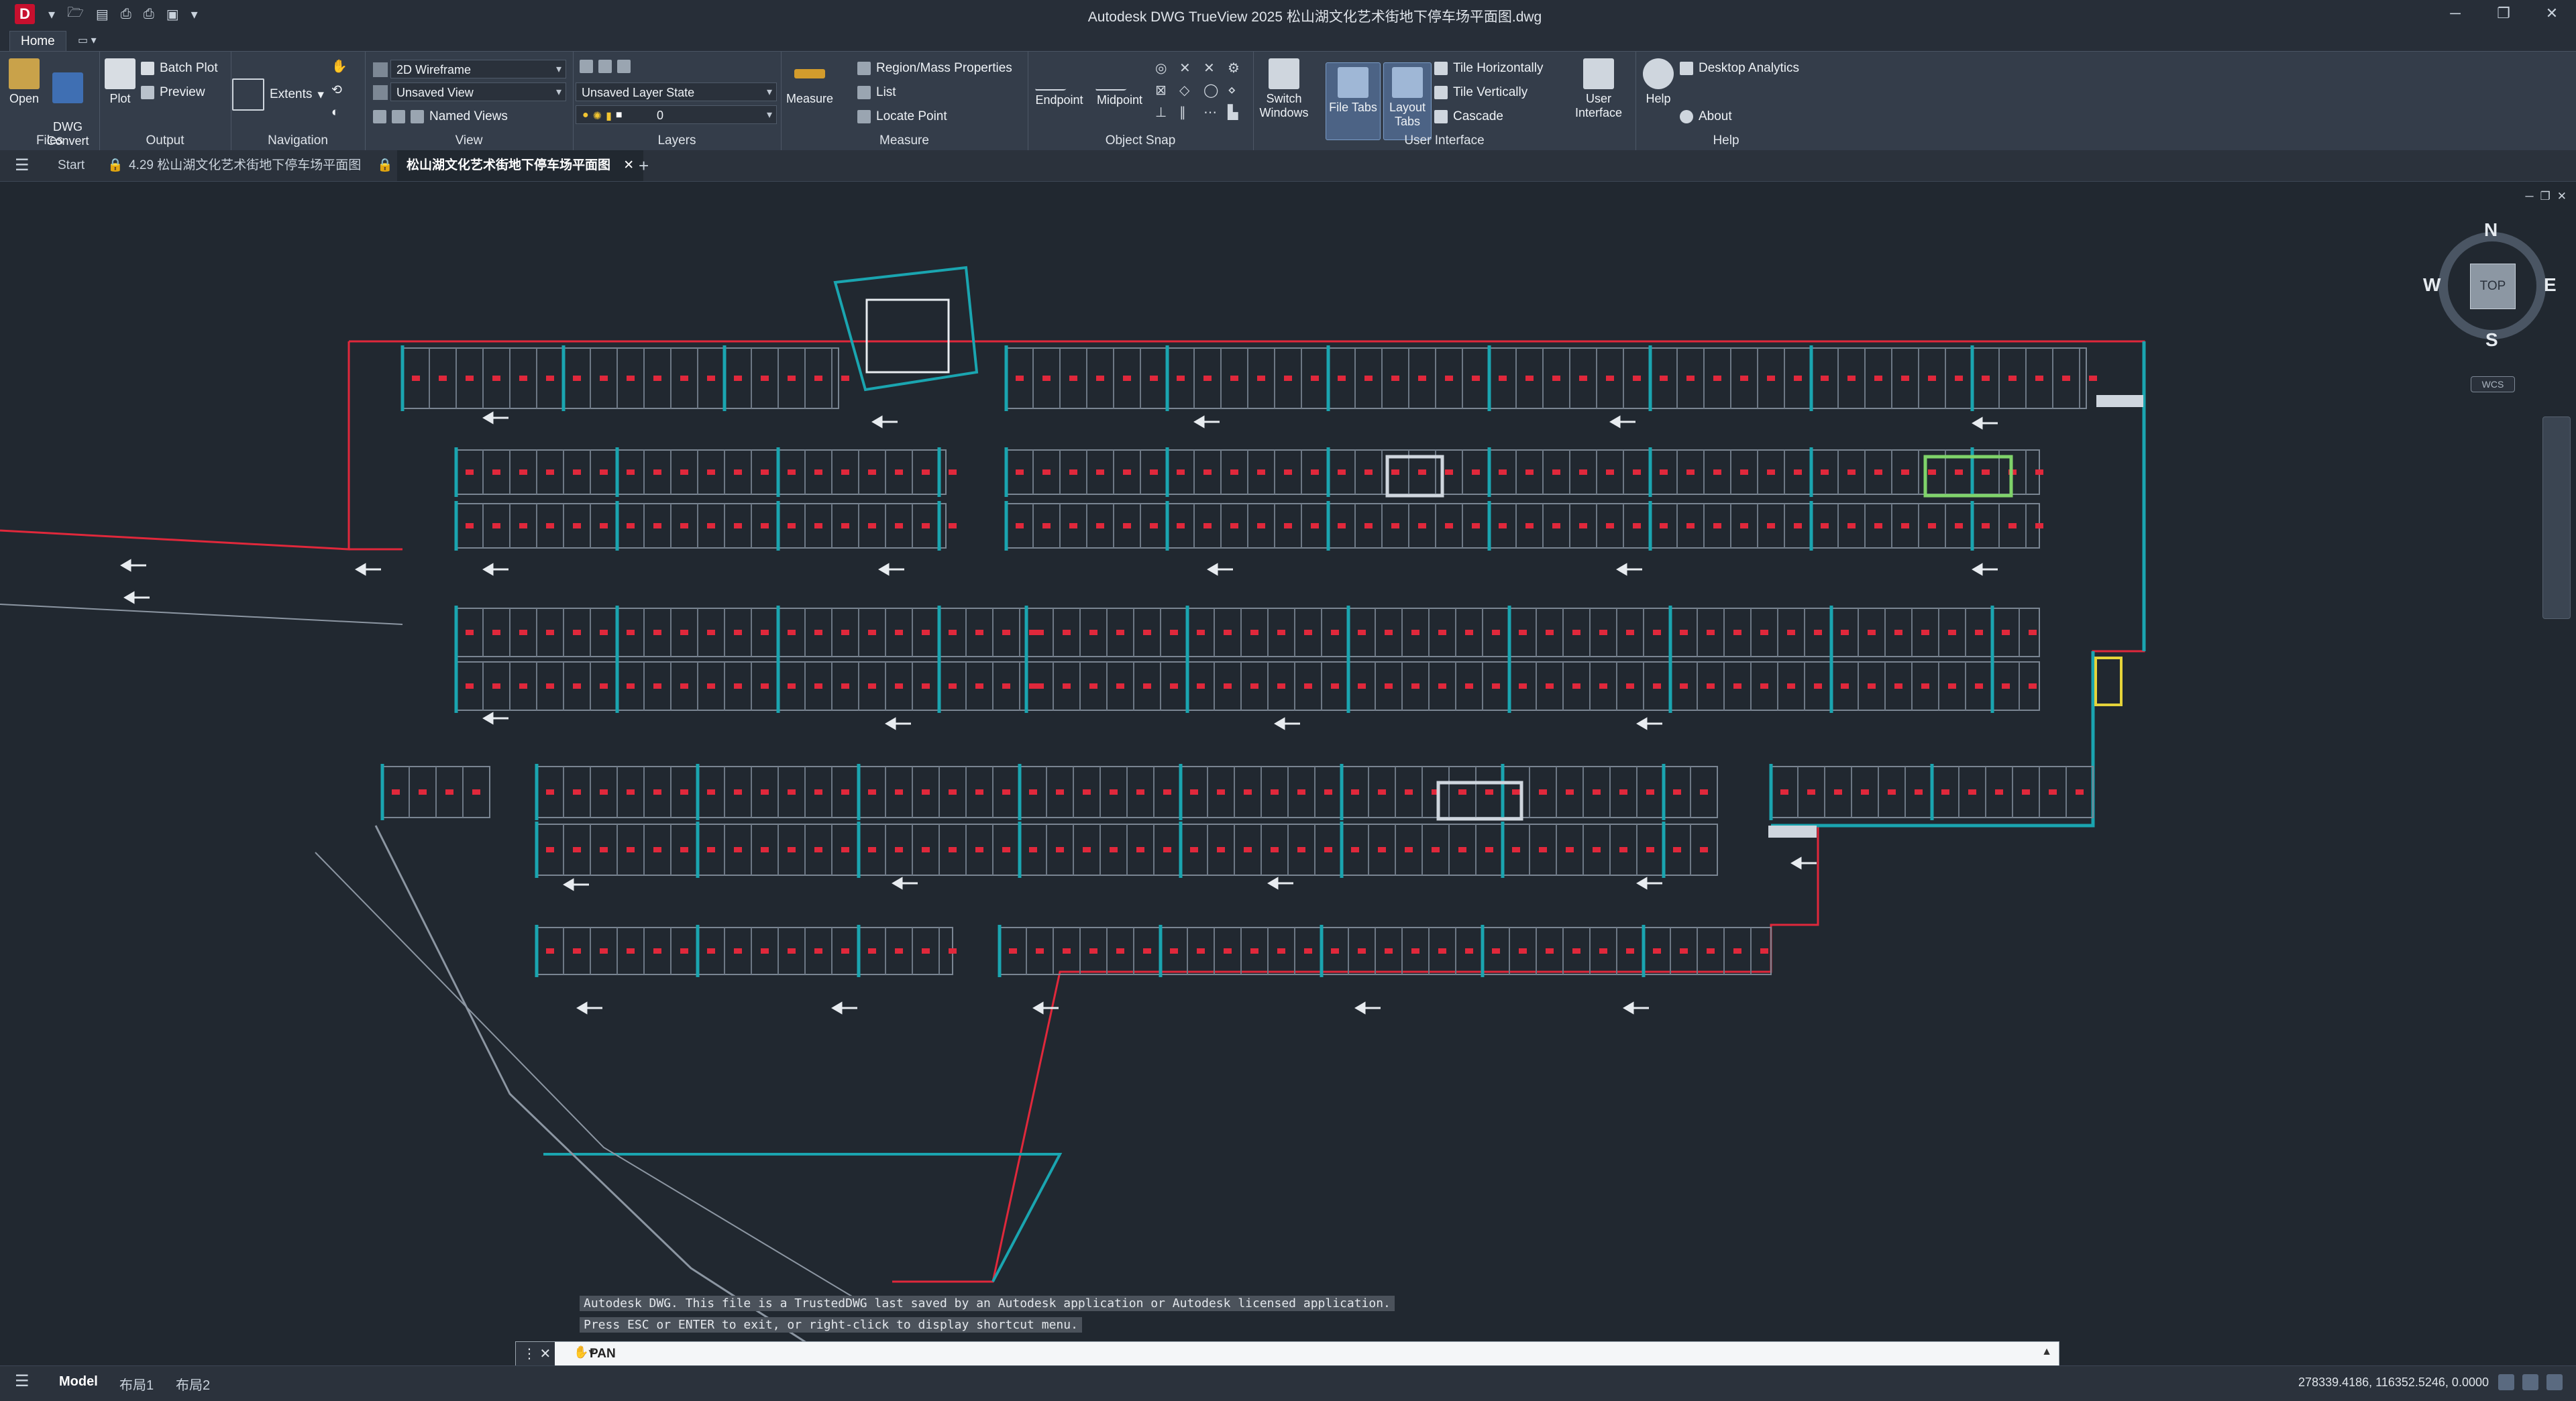 The height and width of the screenshot is (1401, 2576). I want to click on file-tabs-toggle: File Tabs, so click(1353, 101).